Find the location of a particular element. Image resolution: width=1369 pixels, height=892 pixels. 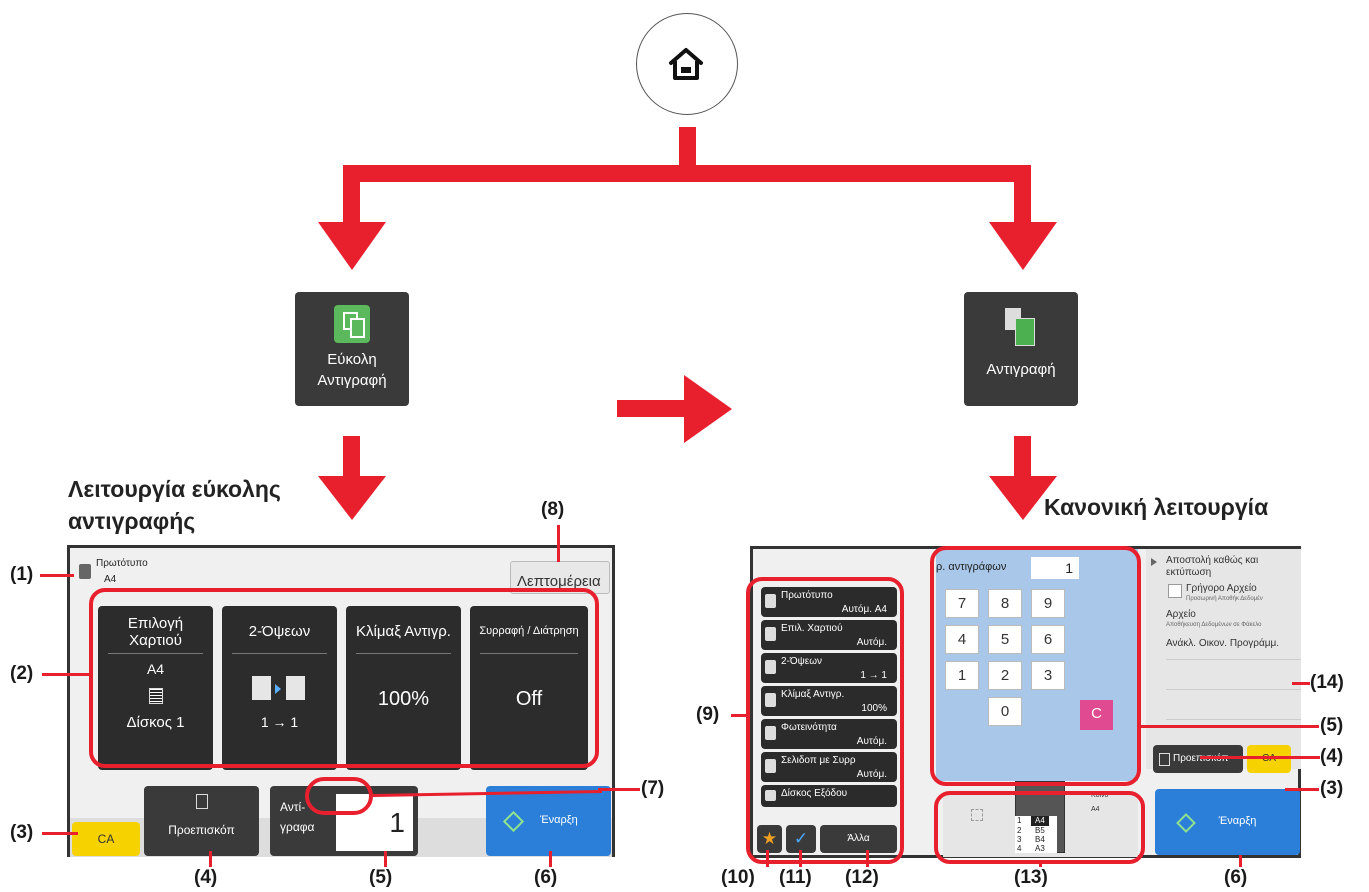

callout-3: (3) is located at coordinates (22, 832).